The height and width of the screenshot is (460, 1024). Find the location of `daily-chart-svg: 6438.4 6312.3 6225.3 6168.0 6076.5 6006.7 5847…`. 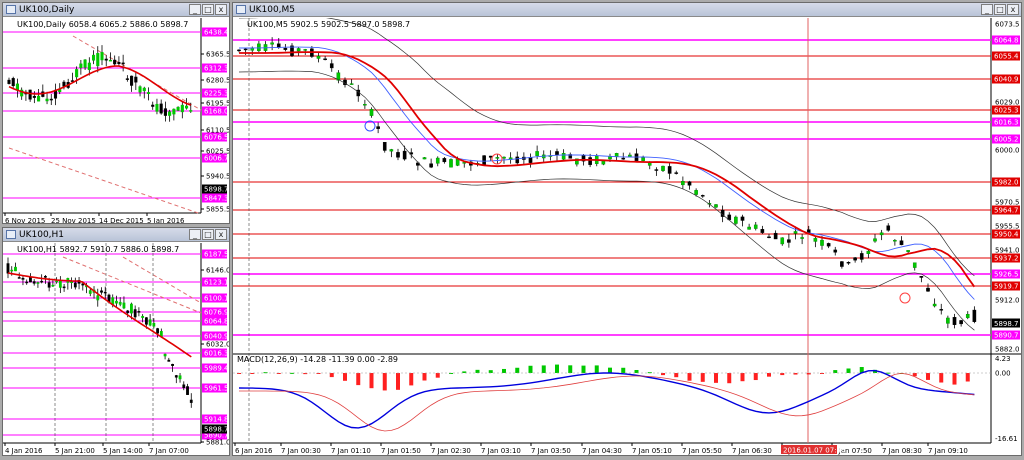

daily-chart-svg: 6438.4 6312.3 6225.3 6168.0 6076.5 6006.7 5847… is located at coordinates (117, 121).